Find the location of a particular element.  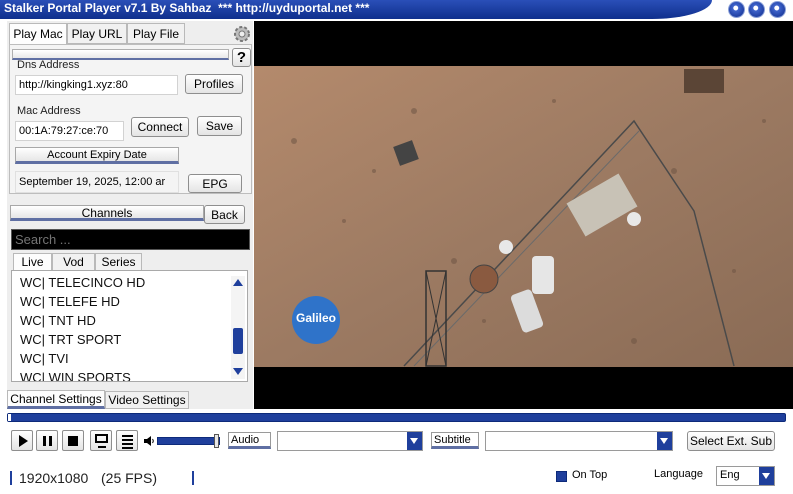

stop-button is located at coordinates (73, 440).